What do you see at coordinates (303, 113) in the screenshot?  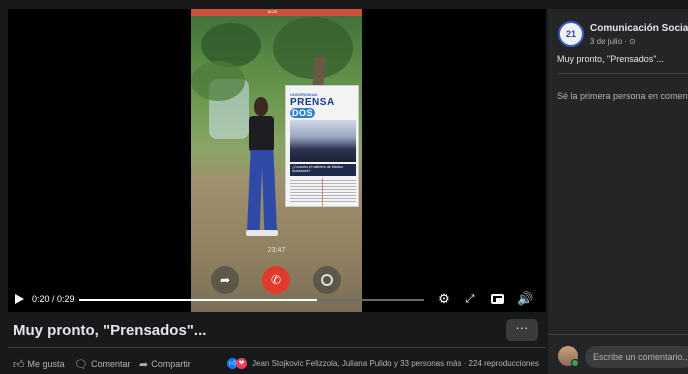 I see `brochure-title-b: DOS` at bounding box center [303, 113].